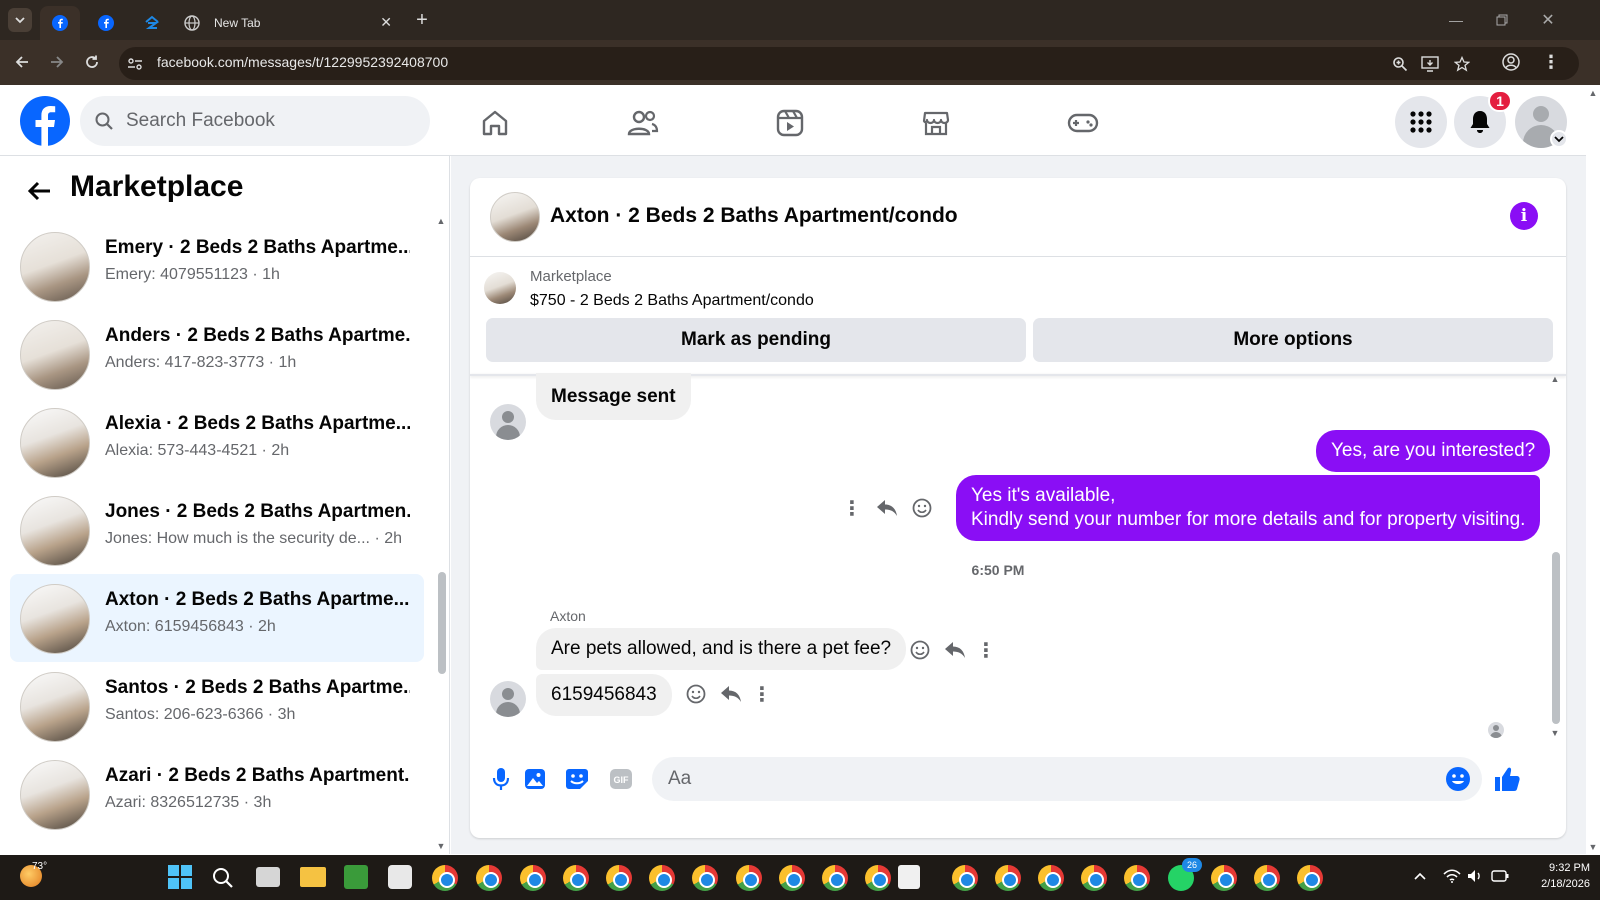 The width and height of the screenshot is (1600, 900). Describe the element at coordinates (1475, 876) in the screenshot. I see `volume-icon` at that location.